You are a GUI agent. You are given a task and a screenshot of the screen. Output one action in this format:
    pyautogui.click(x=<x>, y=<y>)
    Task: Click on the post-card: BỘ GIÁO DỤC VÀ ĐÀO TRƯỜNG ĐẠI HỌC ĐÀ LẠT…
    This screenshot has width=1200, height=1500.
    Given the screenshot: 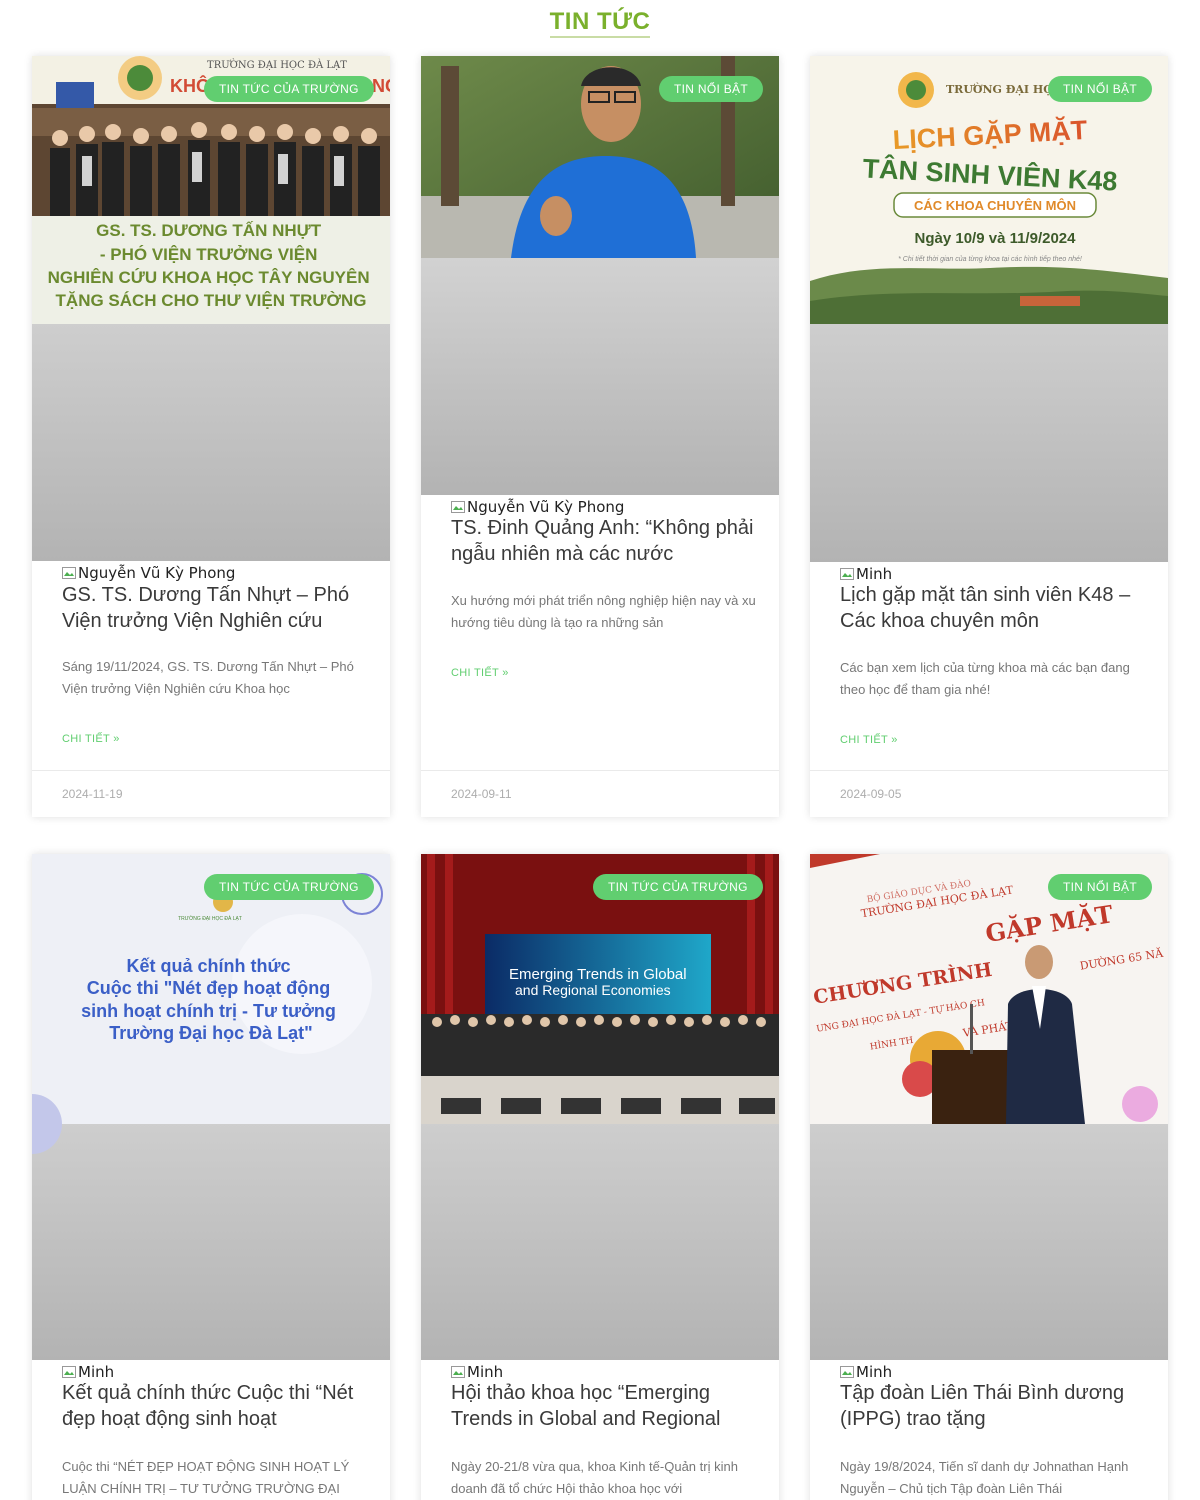 What is the action you would take?
    pyautogui.click(x=989, y=1177)
    